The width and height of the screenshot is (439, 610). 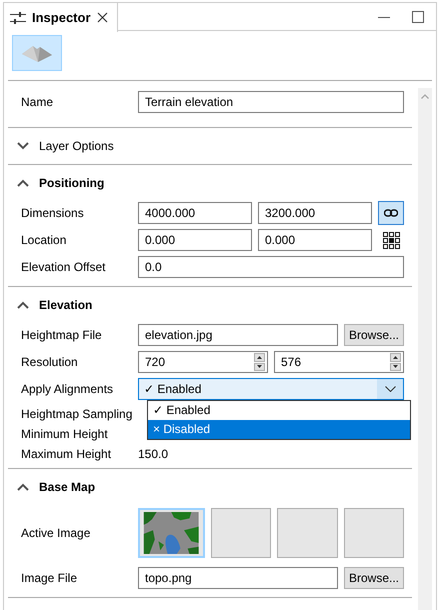 I want to click on number-field: 4000.000, so click(x=195, y=213).